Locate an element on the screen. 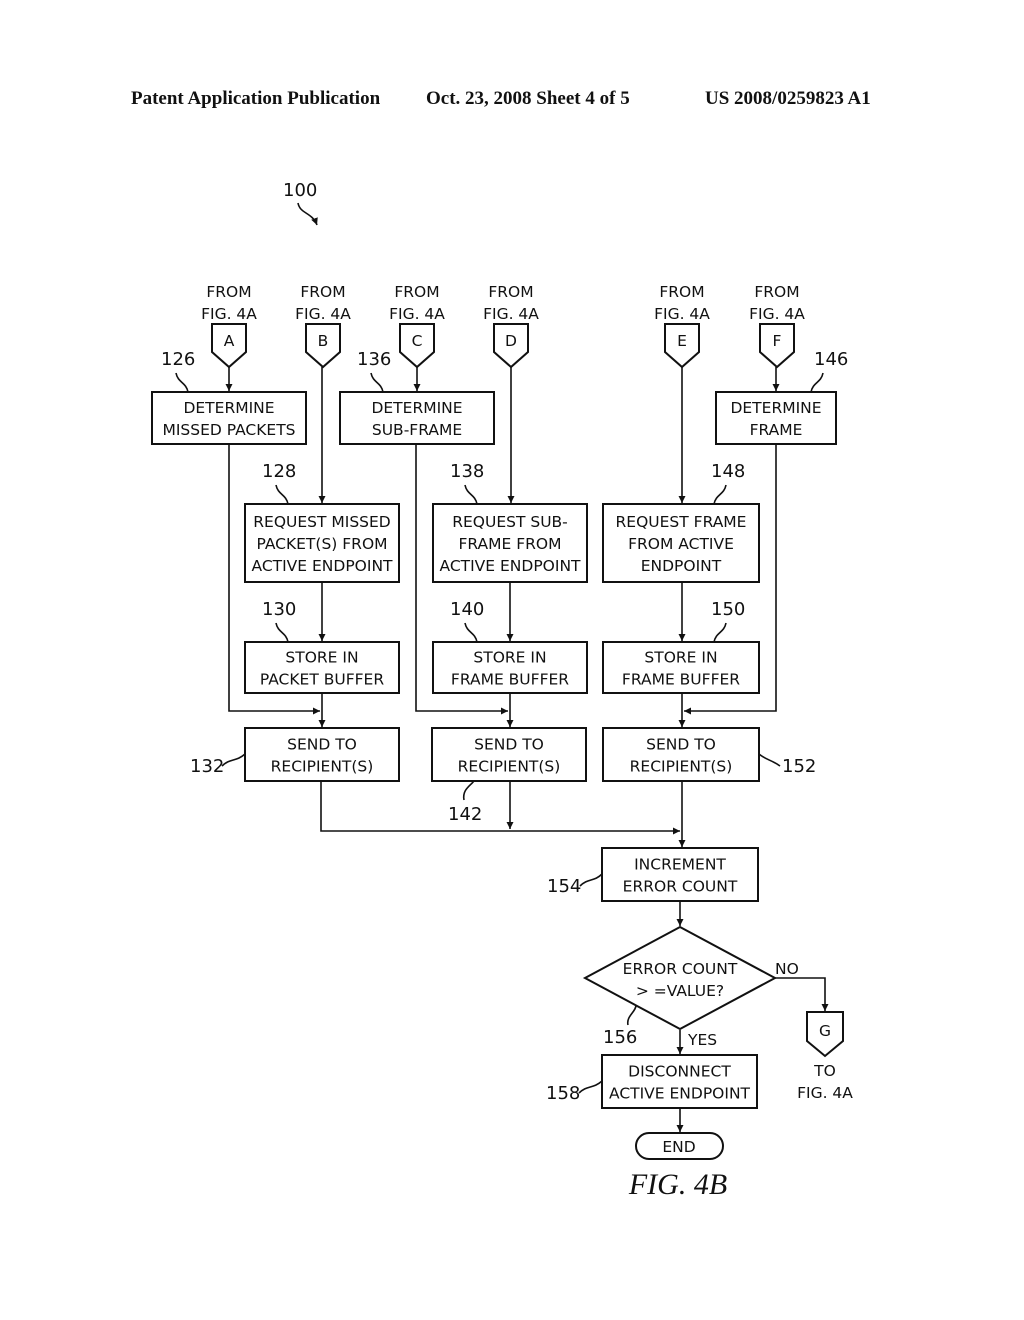 The height and width of the screenshot is (1320, 1024). step-ref-number: 156 is located at coordinates (620, 1037).